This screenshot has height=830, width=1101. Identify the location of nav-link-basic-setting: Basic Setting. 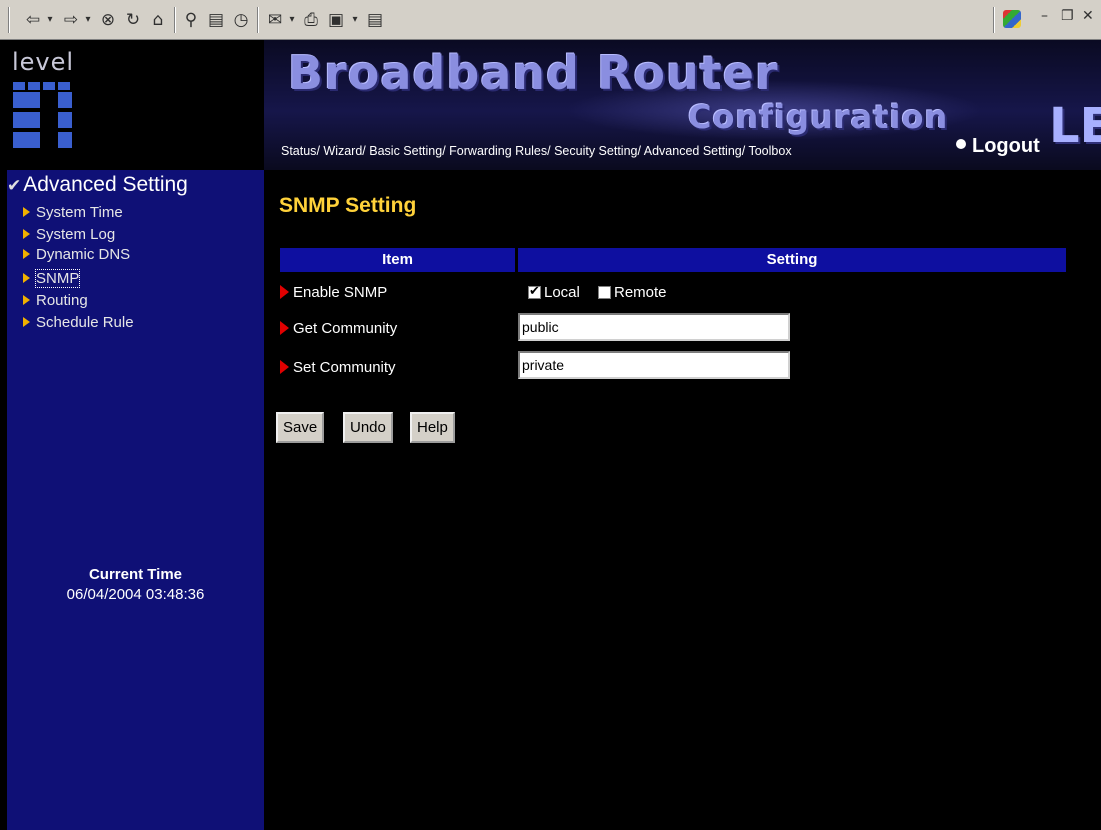
(405, 151).